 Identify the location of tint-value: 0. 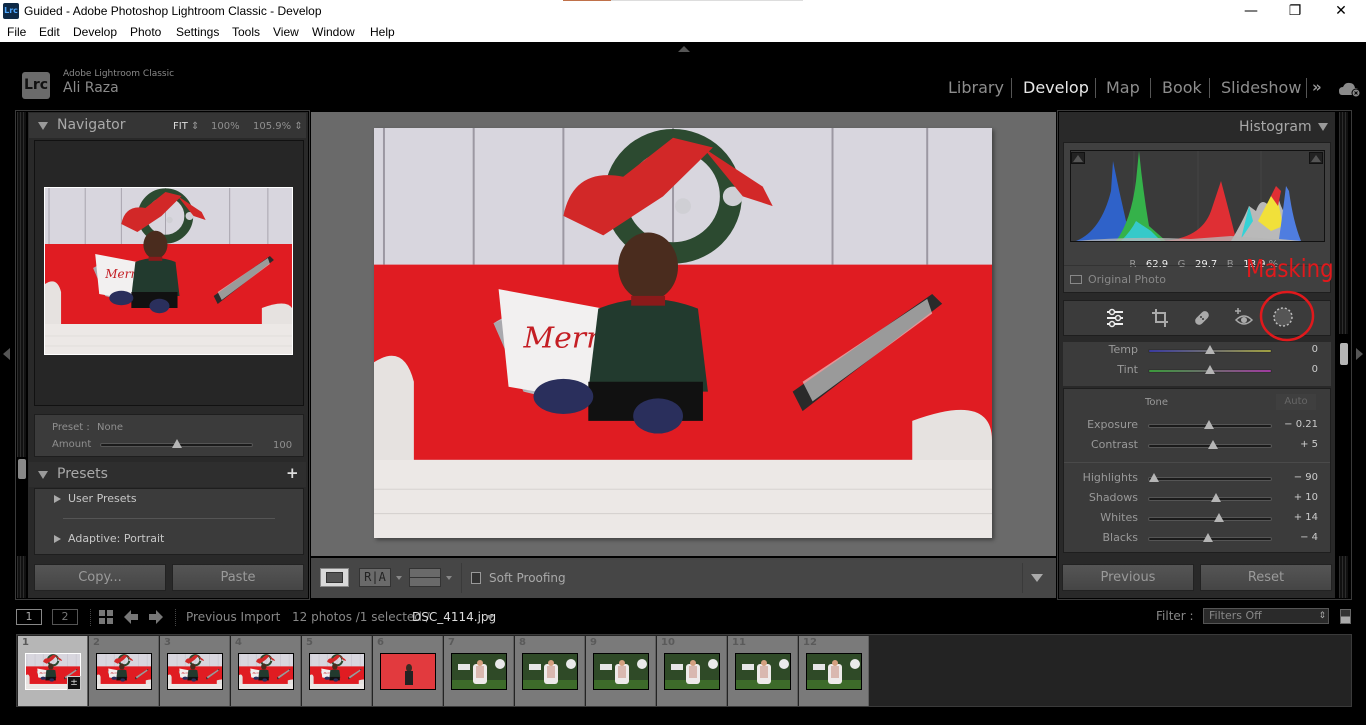
(1294, 369).